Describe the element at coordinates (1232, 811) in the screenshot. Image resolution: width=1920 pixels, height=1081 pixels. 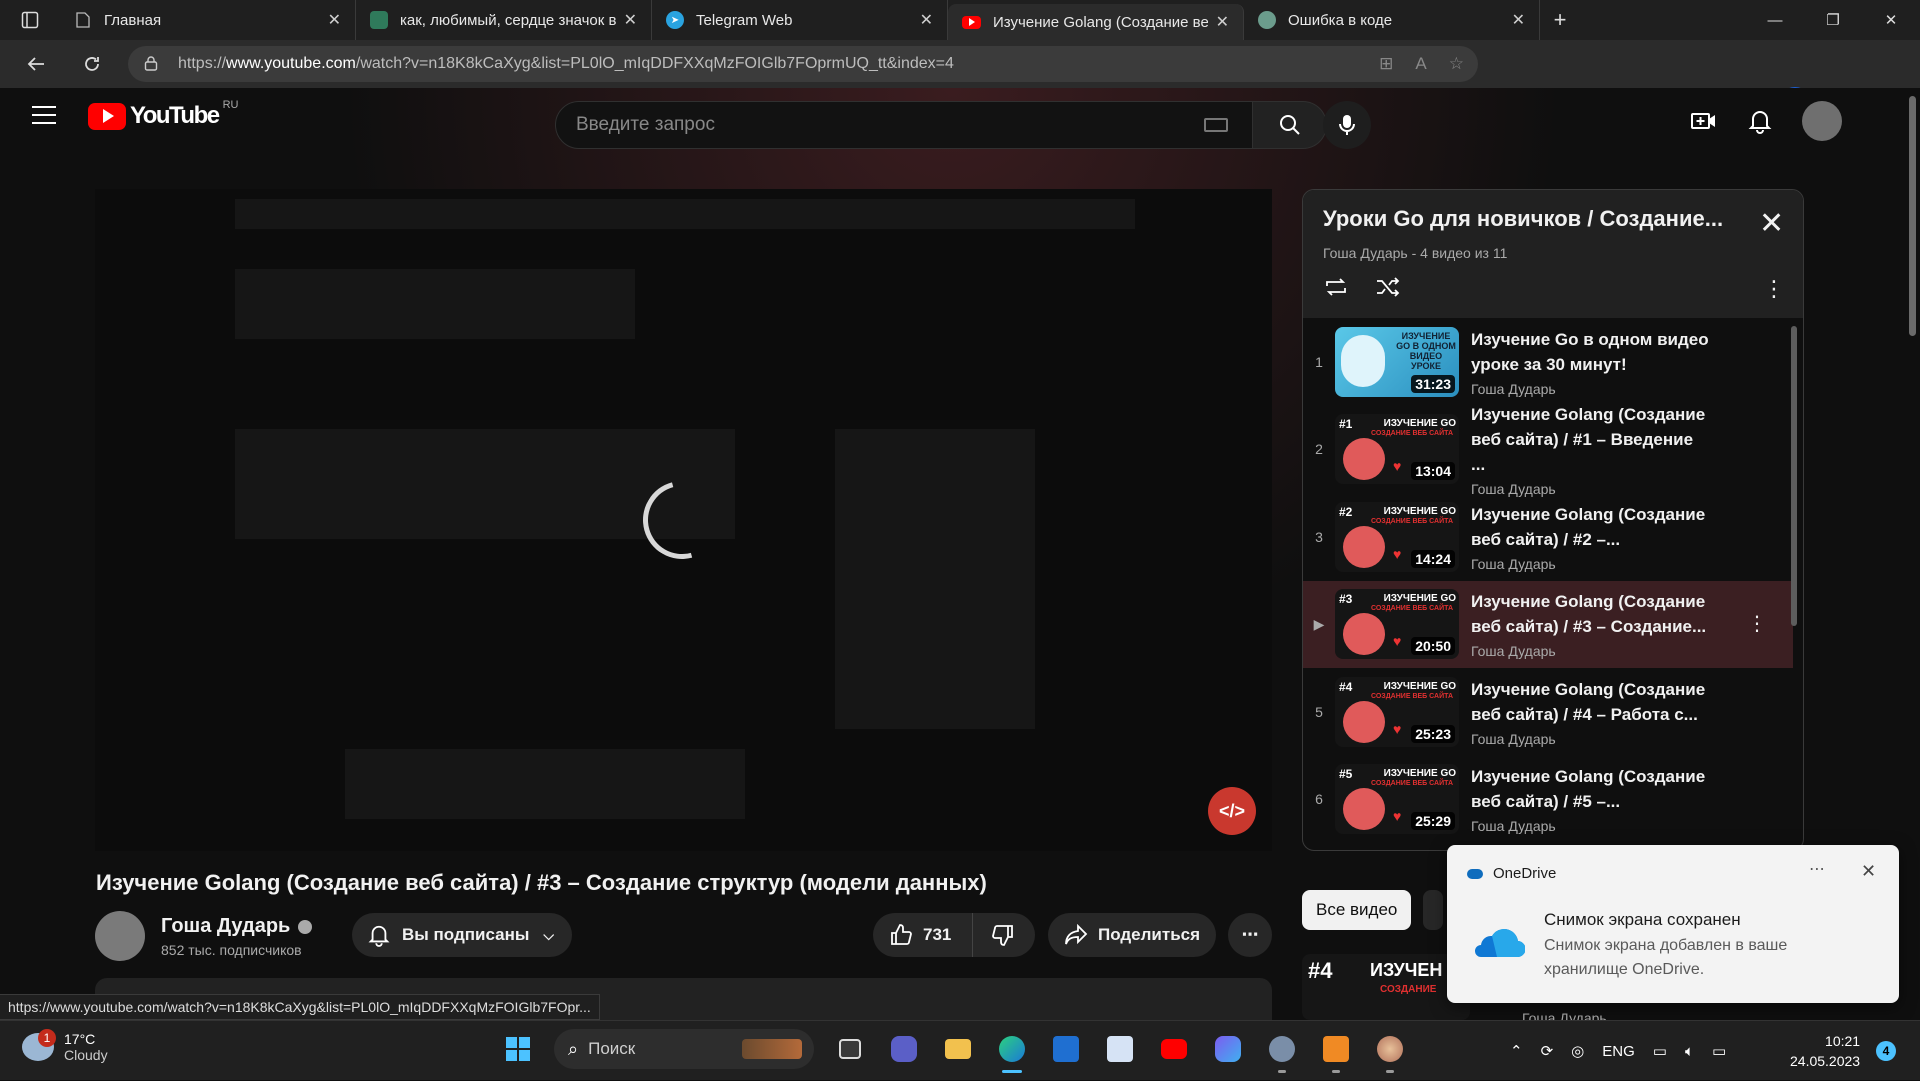
I see `code-overlay-icon: </>` at that location.